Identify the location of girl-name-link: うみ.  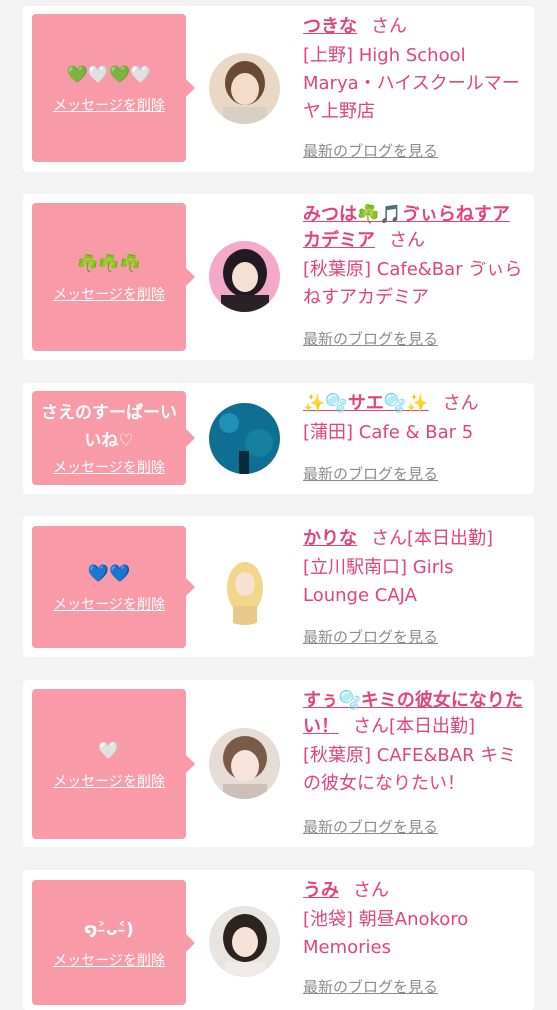
(321, 890).